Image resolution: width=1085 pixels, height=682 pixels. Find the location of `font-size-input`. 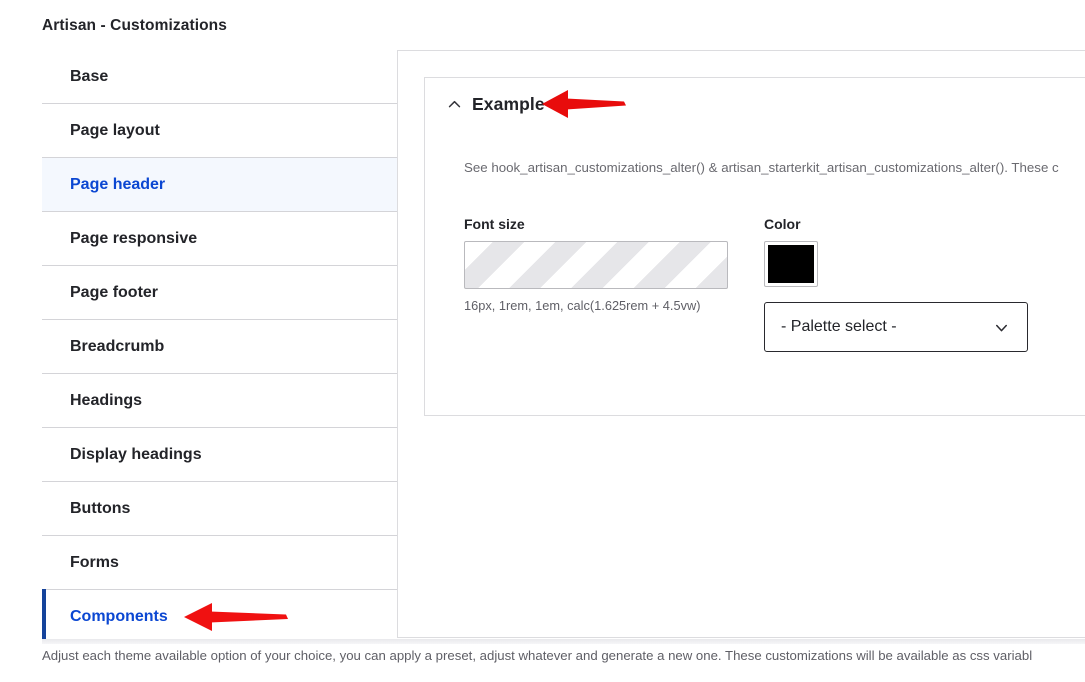

font-size-input is located at coordinates (596, 265).